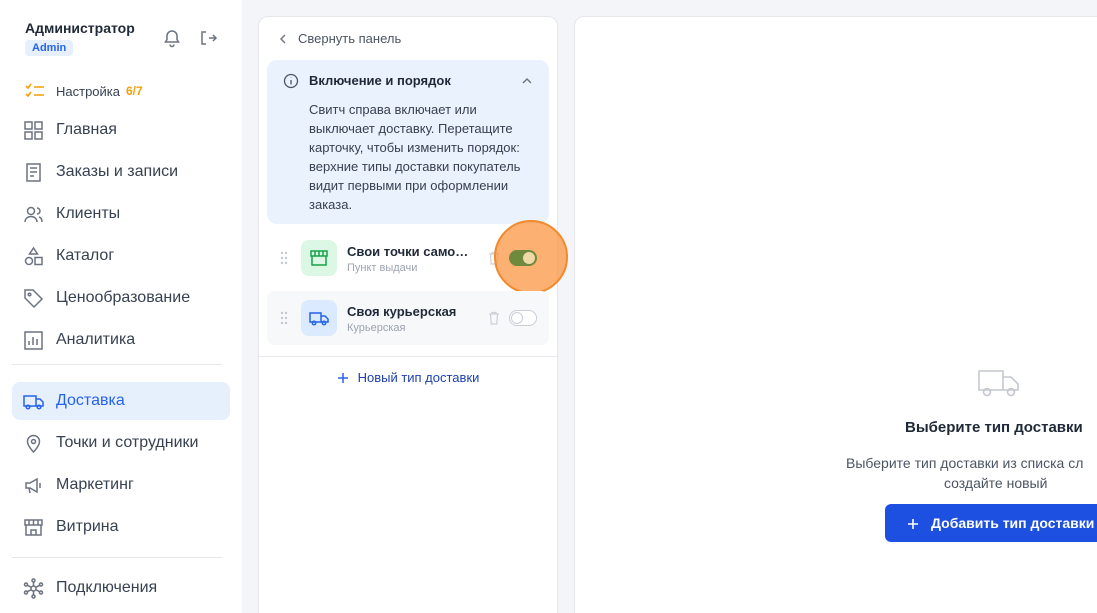 Image resolution: width=1097 pixels, height=613 pixels. What do you see at coordinates (996, 483) in the screenshot?
I see `empty-state-text-line2: создайте новый` at bounding box center [996, 483].